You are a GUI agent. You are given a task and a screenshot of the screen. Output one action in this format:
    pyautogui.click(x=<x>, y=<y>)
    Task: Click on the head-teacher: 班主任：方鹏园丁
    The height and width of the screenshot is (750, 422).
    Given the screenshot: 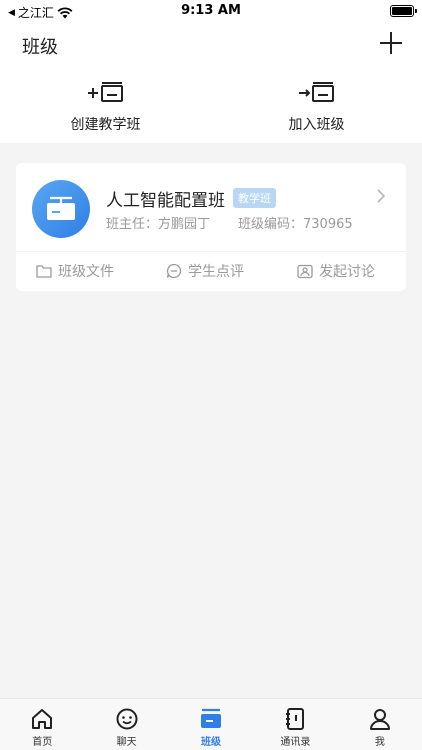 What is the action you would take?
    pyautogui.click(x=158, y=224)
    